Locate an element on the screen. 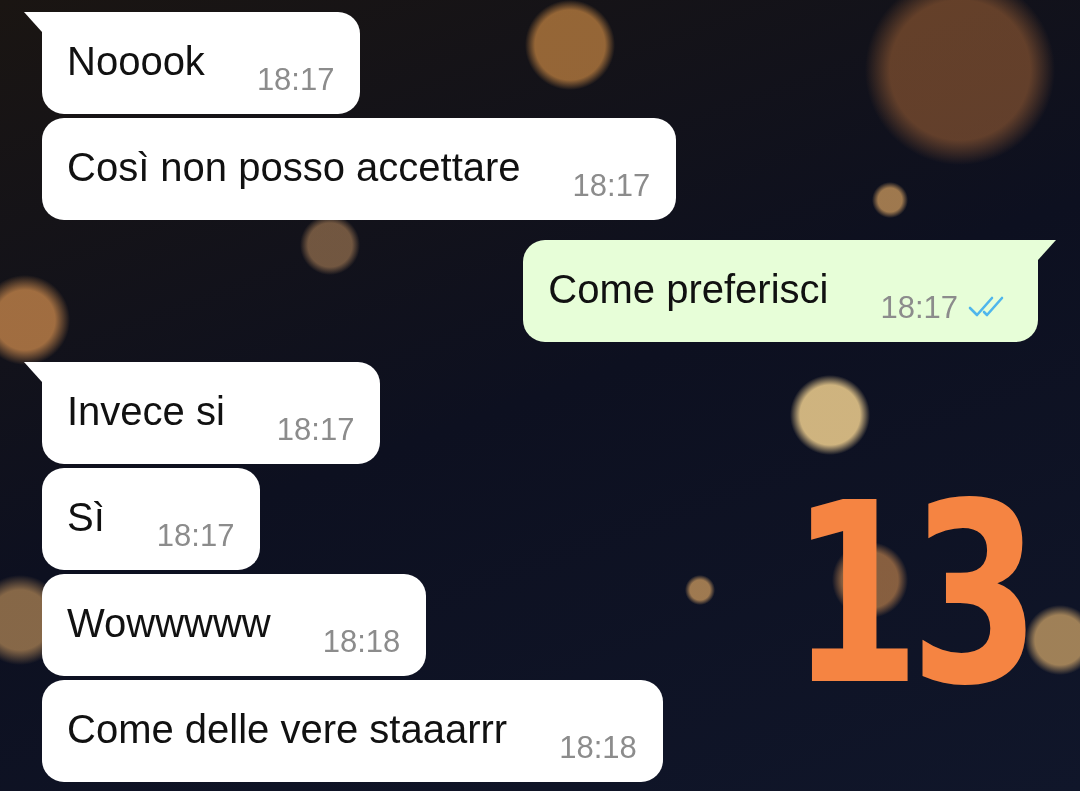 This screenshot has width=1080, height=791. message-text: Nooook is located at coordinates (136, 61).